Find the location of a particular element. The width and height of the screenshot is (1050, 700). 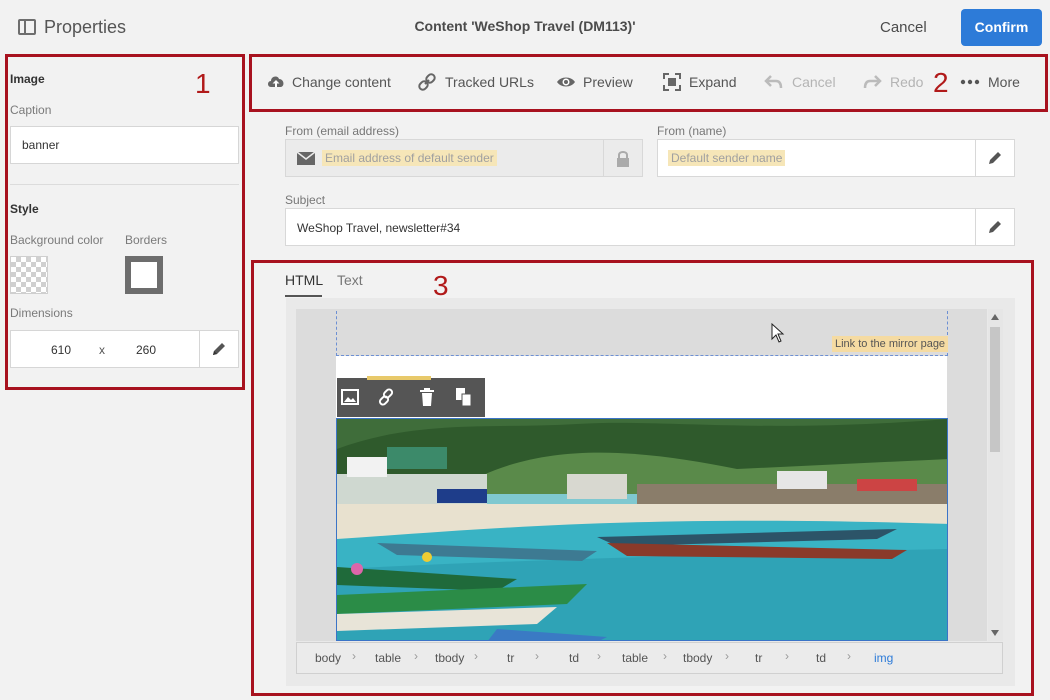

confirm-button: Confirm is located at coordinates (1001, 27).